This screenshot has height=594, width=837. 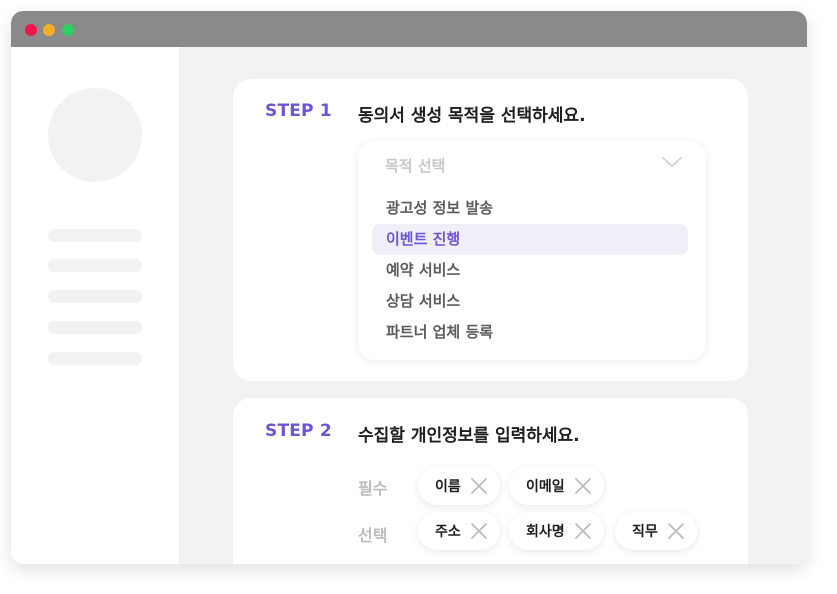 I want to click on dropdown-option: 광고성 정보 발송, so click(x=530, y=208).